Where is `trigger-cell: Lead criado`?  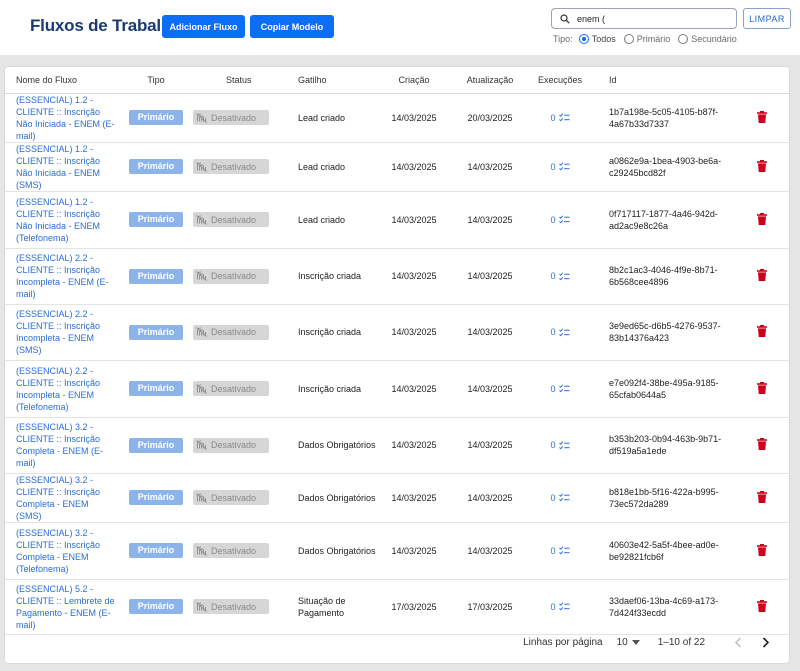
trigger-cell: Lead criado is located at coordinates (334, 220).